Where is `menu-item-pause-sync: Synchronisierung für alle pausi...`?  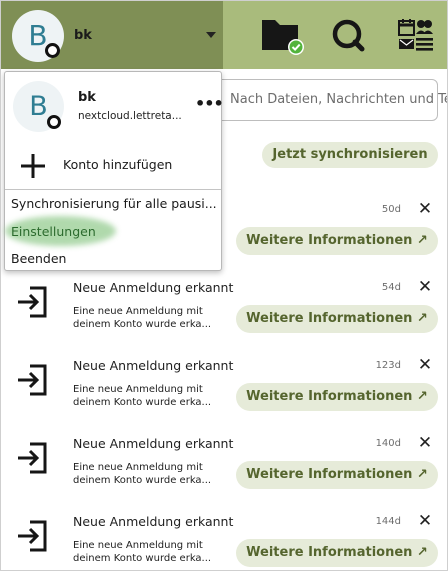
menu-item-pause-sync: Synchronisierung für alle pausi... is located at coordinates (114, 203).